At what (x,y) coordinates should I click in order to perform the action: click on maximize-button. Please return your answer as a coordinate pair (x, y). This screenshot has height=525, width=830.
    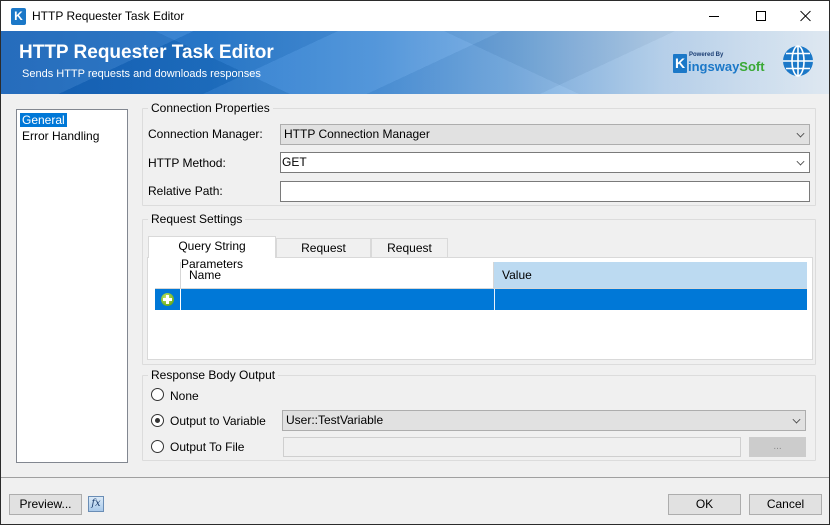
    Looking at the image, I should click on (761, 16).